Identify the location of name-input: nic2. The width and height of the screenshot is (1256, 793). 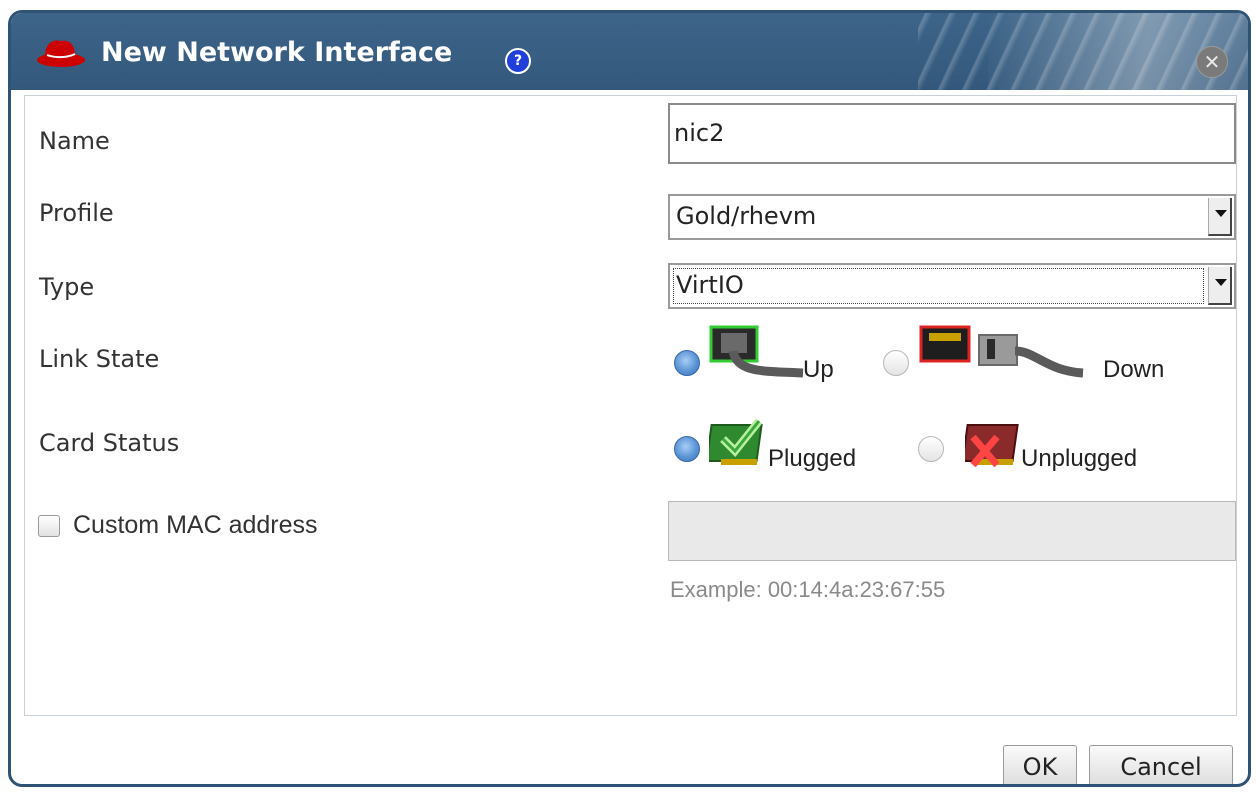
(952, 133).